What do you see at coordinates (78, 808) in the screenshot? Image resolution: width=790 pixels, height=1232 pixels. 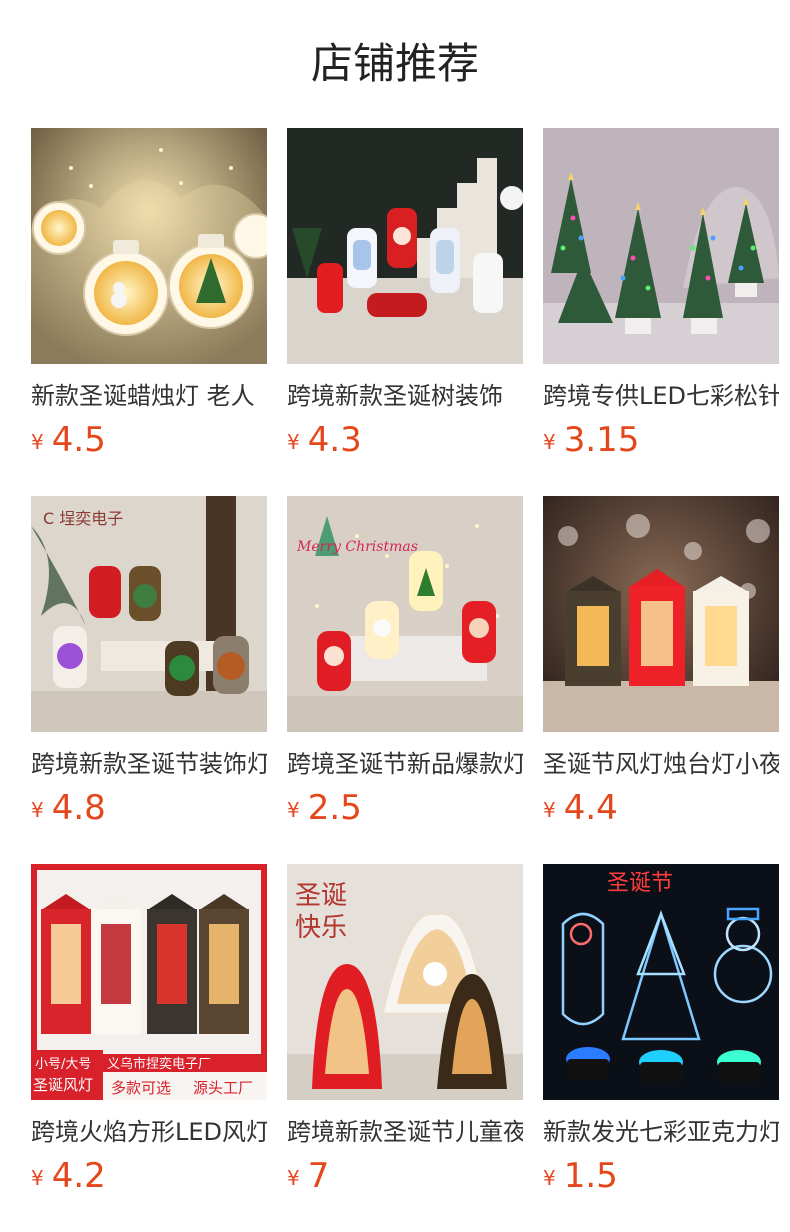 I see `price-value: 4.8` at bounding box center [78, 808].